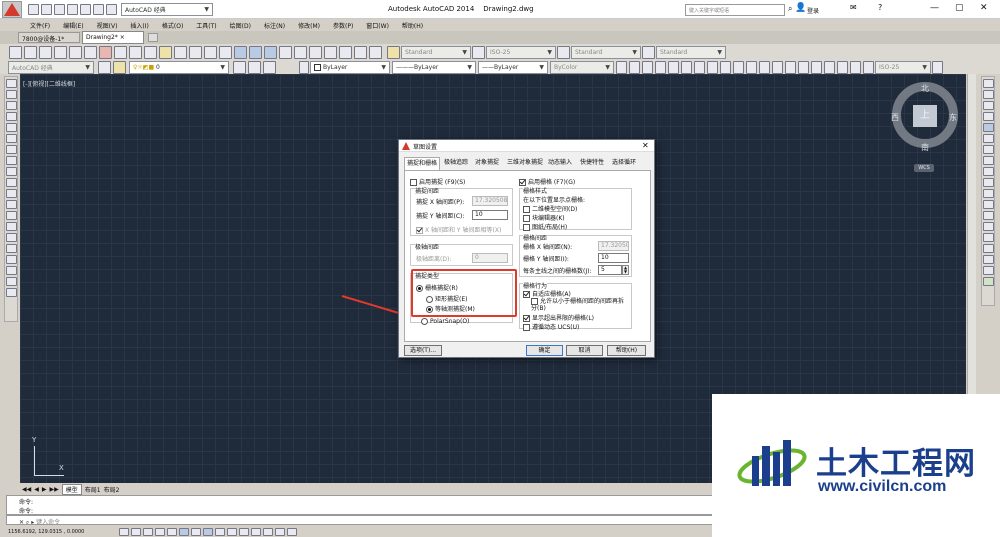 The image size is (1000, 537). What do you see at coordinates (490, 258) in the screenshot?
I see `polar-distance-input: 0` at bounding box center [490, 258].